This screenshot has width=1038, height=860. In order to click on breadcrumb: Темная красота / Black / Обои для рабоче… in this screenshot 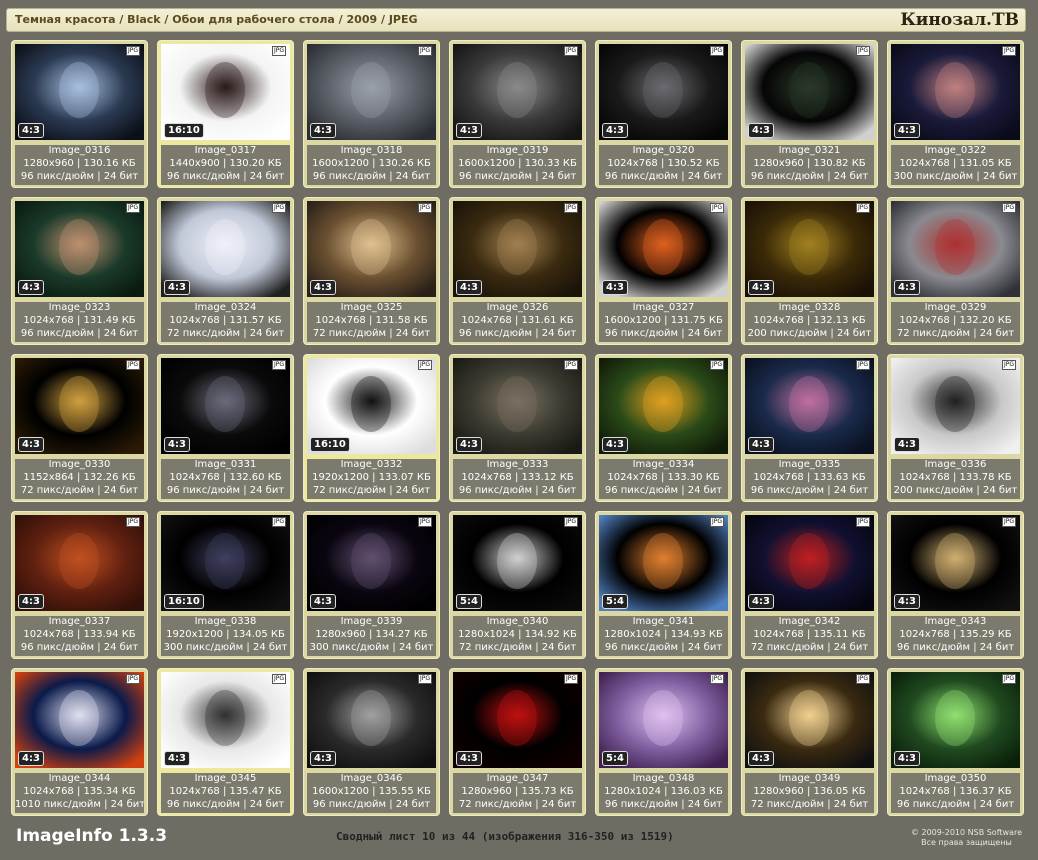, I will do `click(216, 19)`.